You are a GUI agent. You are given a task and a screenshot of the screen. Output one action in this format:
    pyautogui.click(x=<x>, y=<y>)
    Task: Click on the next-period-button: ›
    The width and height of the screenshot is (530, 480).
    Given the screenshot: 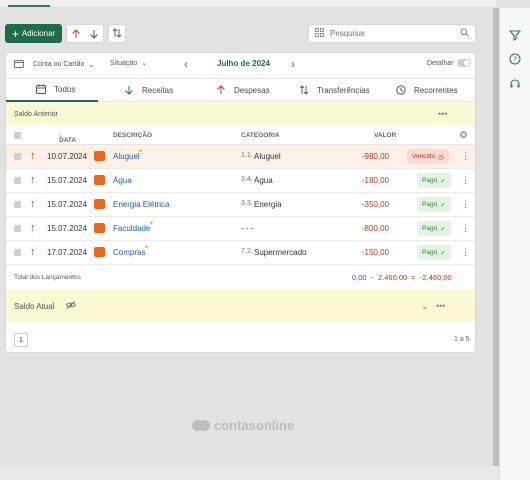 What is the action you would take?
    pyautogui.click(x=293, y=64)
    